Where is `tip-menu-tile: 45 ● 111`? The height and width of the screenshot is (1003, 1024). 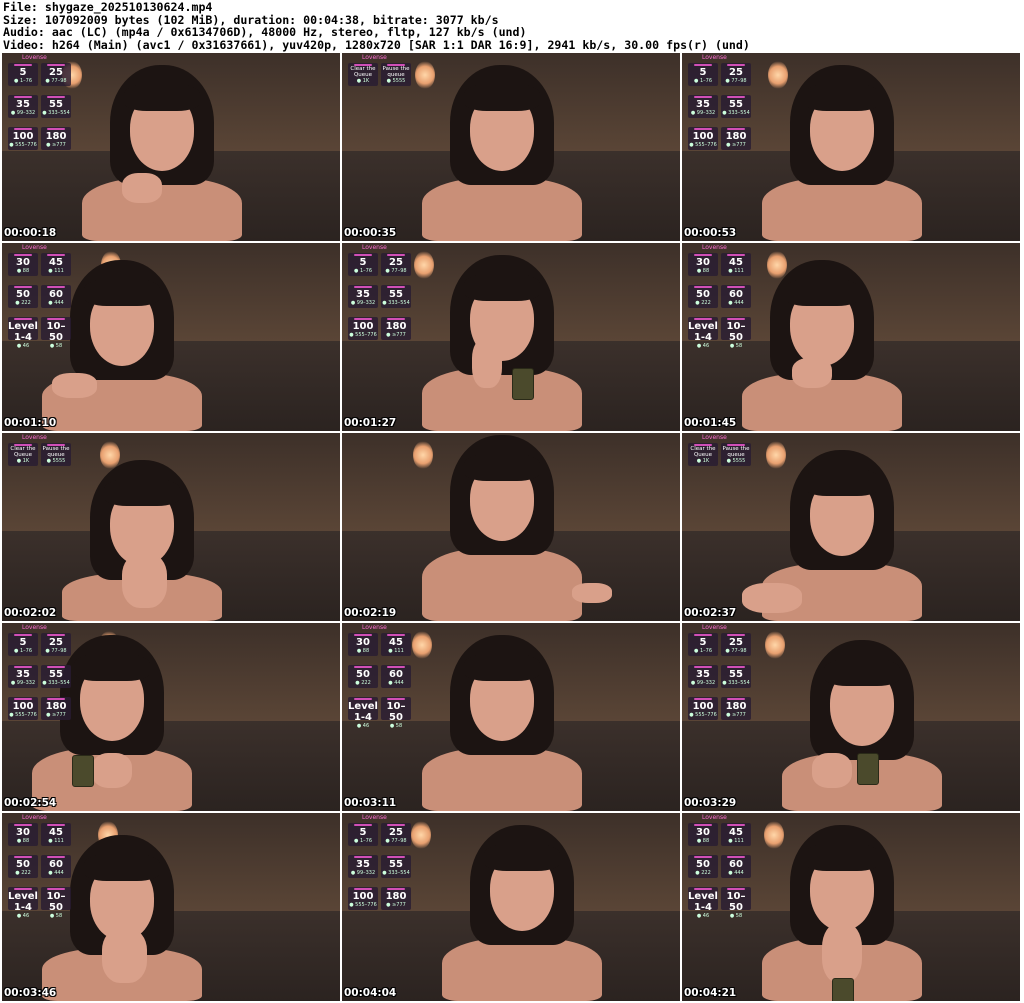 tip-menu-tile: 45 ● 111 is located at coordinates (396, 644).